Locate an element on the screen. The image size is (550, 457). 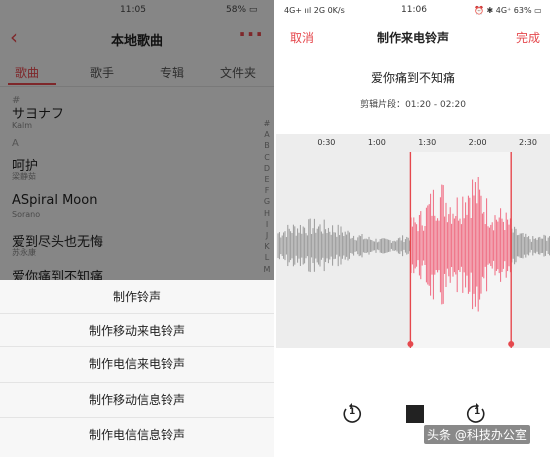
status-network: 4G+ ııl 2G 0K/s is located at coordinates (314, 10).